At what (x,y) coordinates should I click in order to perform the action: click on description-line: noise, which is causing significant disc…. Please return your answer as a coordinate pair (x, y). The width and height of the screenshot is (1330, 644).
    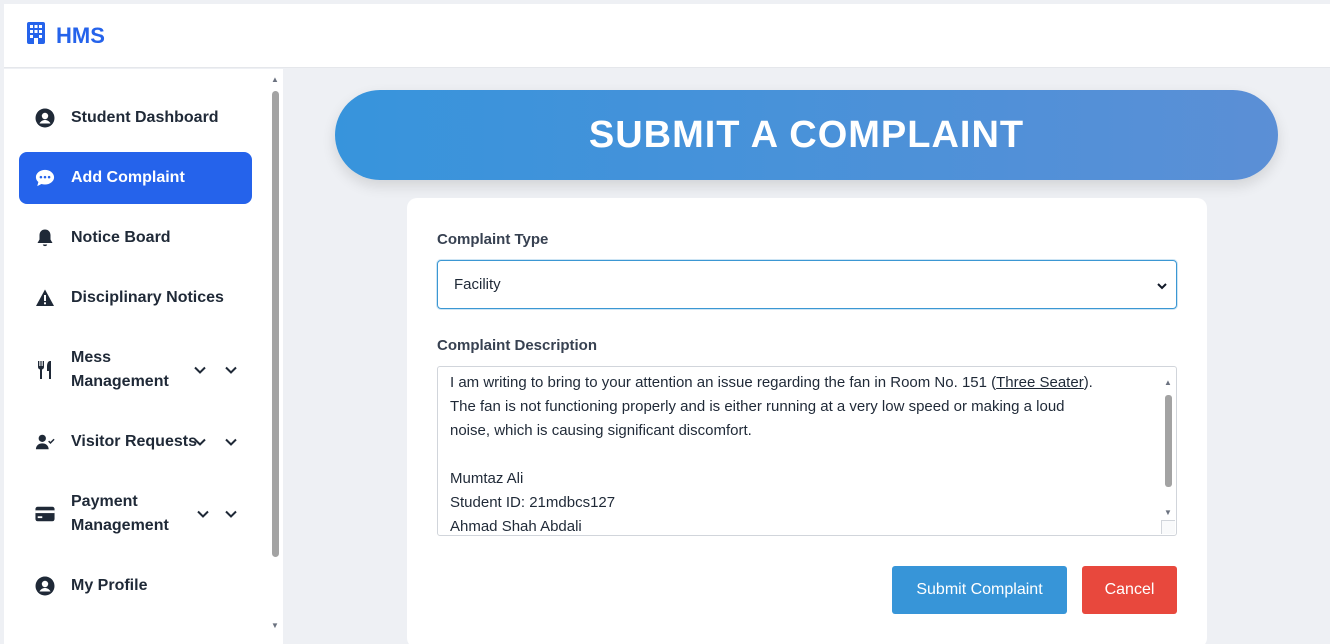
    Looking at the image, I should click on (601, 430).